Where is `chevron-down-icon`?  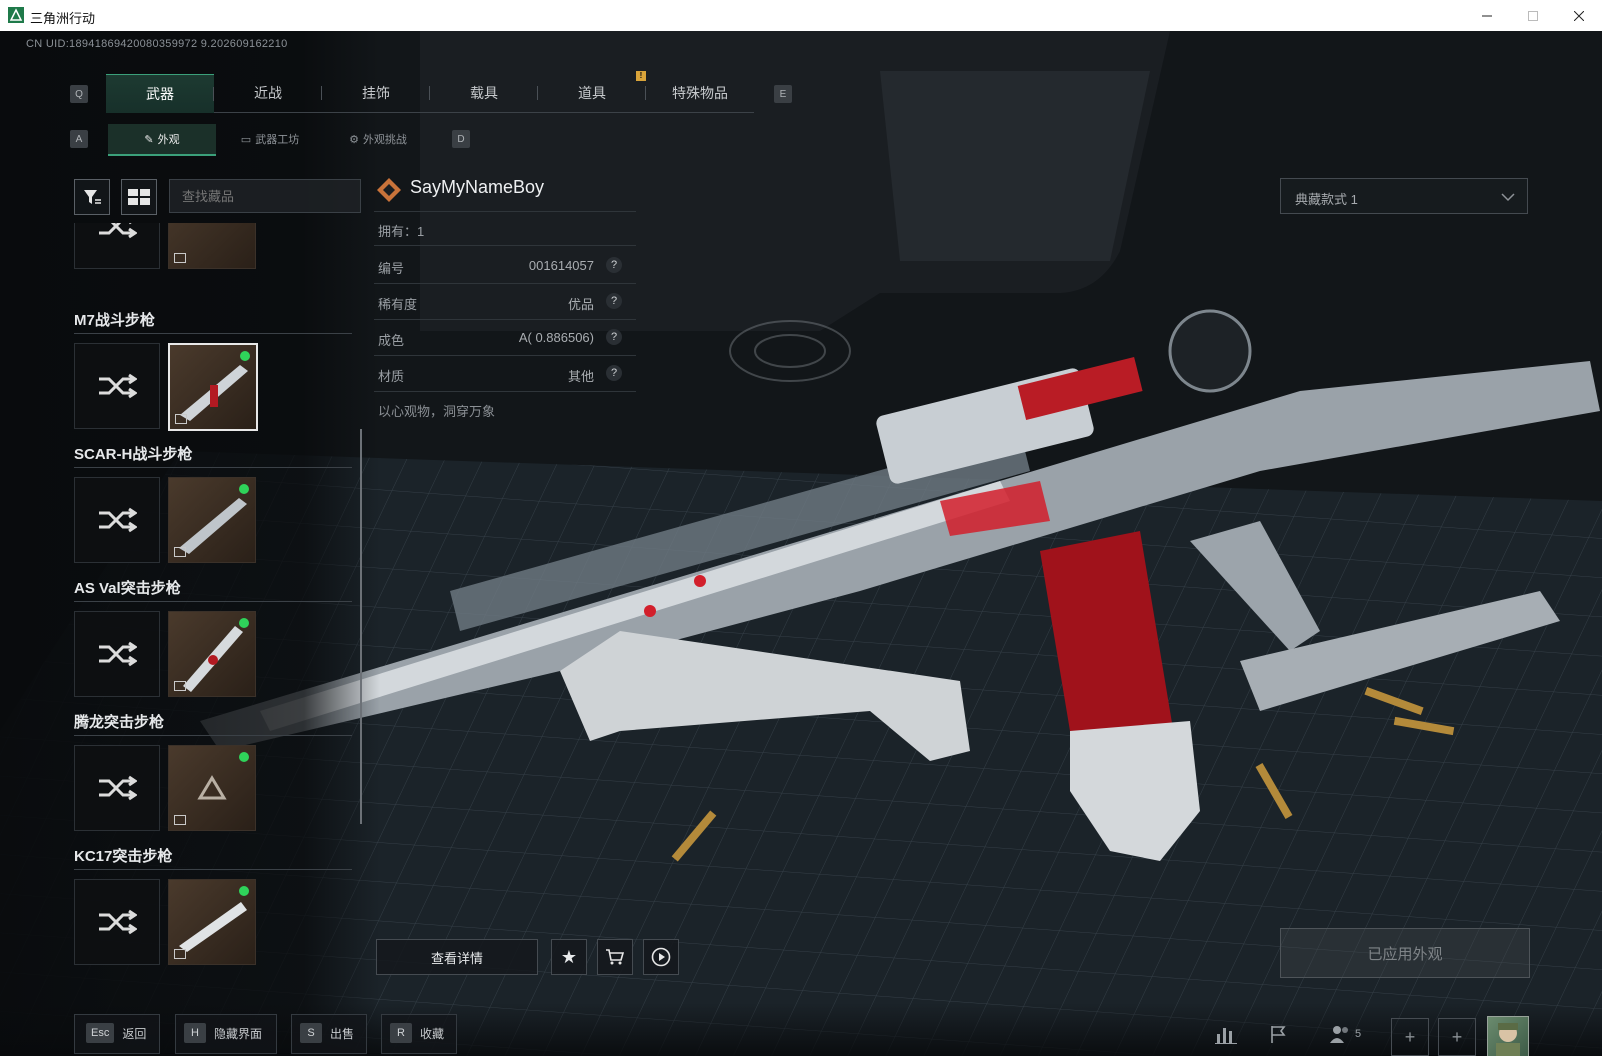
chevron-down-icon is located at coordinates (1508, 197).